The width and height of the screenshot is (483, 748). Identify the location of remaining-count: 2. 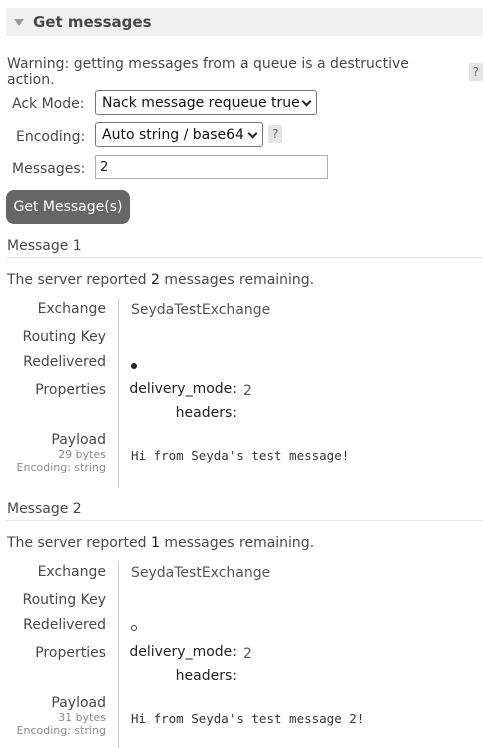
(155, 280).